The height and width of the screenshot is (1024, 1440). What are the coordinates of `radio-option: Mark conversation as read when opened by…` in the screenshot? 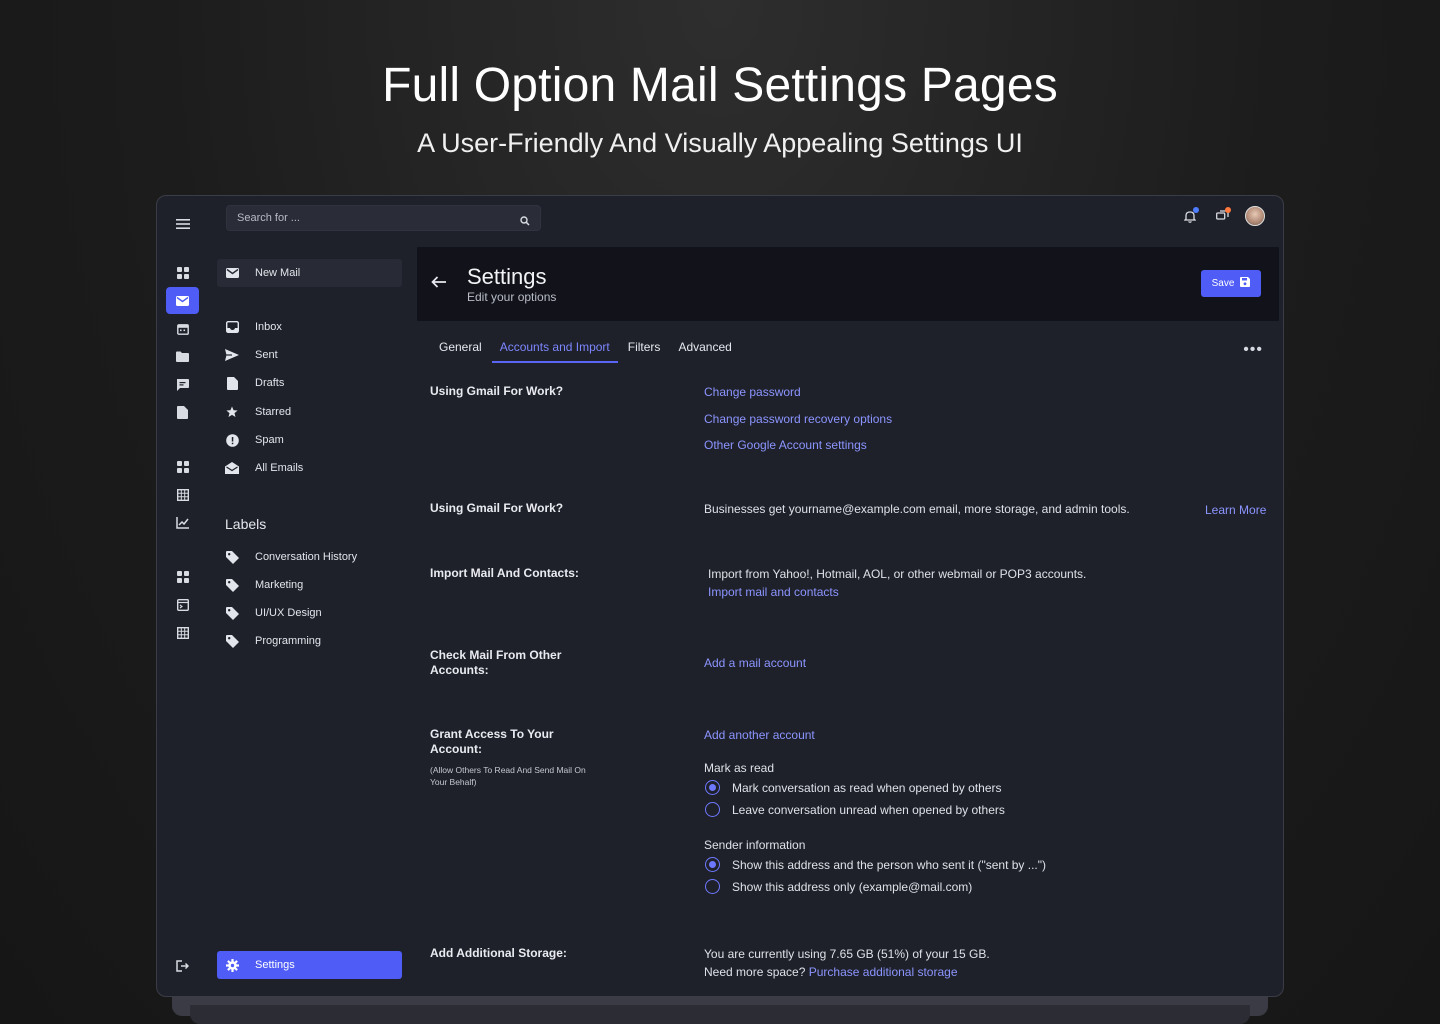 It's located at (853, 787).